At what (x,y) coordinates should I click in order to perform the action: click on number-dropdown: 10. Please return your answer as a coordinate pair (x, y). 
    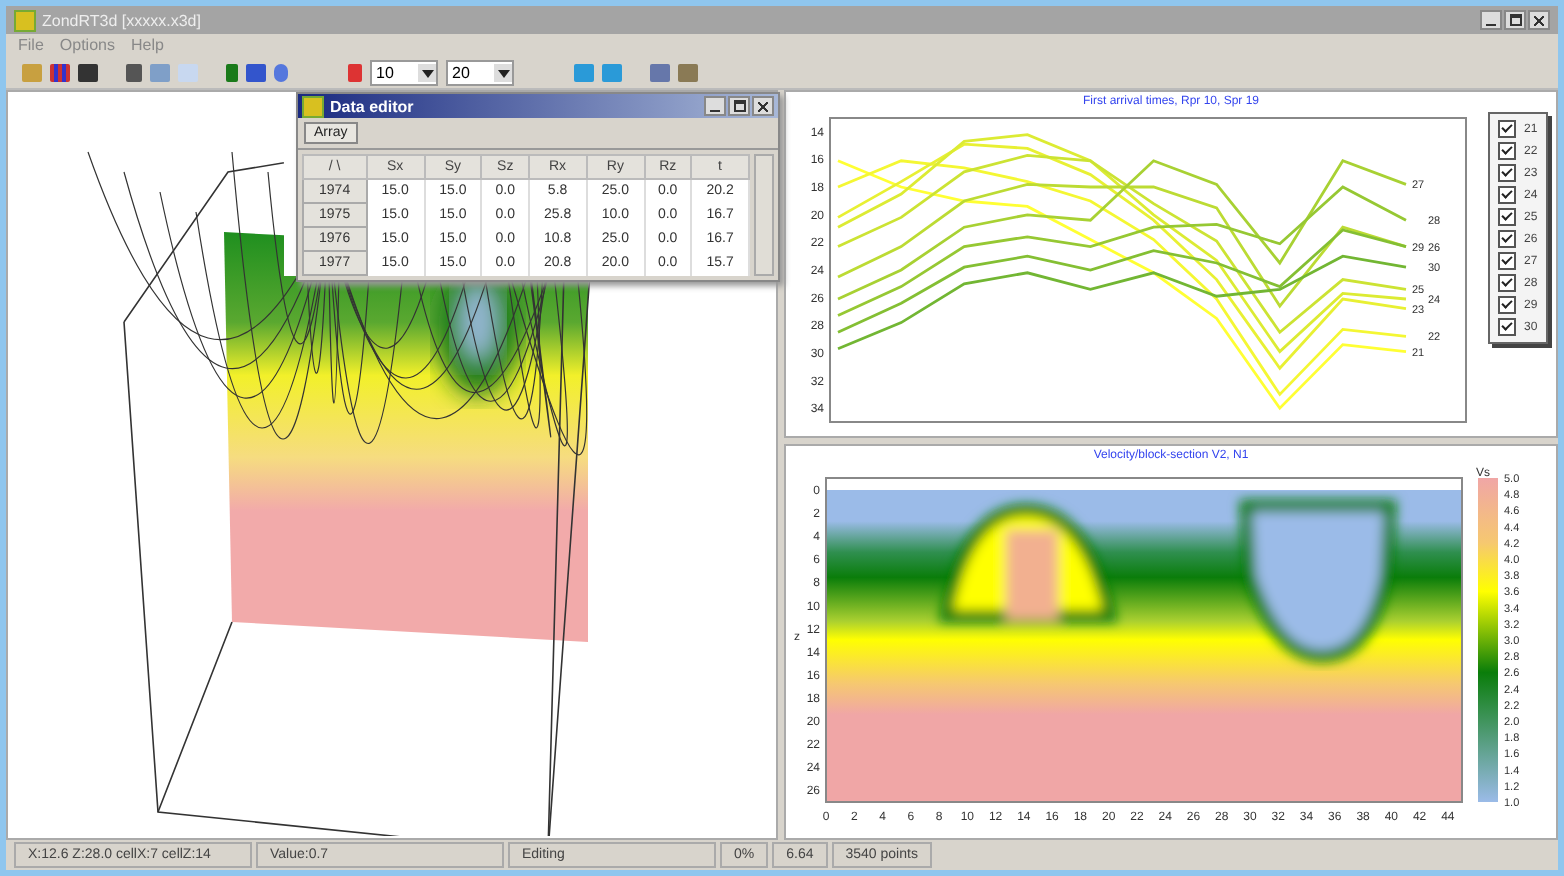
    Looking at the image, I should click on (404, 72).